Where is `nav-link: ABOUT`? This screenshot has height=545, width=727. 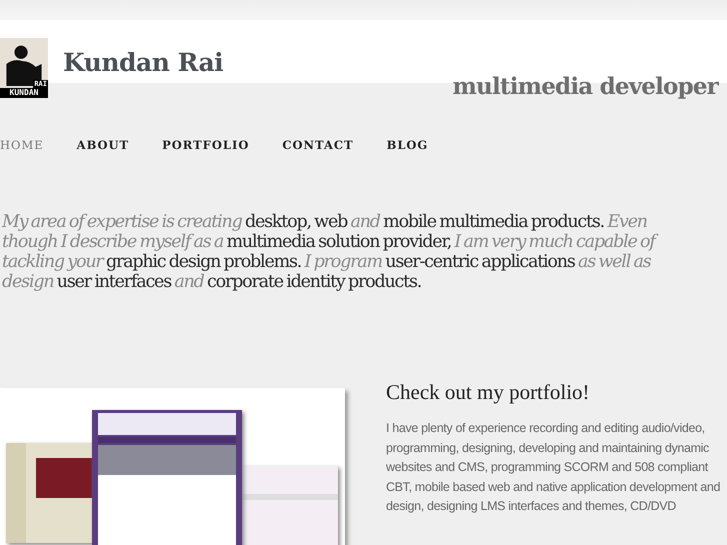 nav-link: ABOUT is located at coordinates (103, 145).